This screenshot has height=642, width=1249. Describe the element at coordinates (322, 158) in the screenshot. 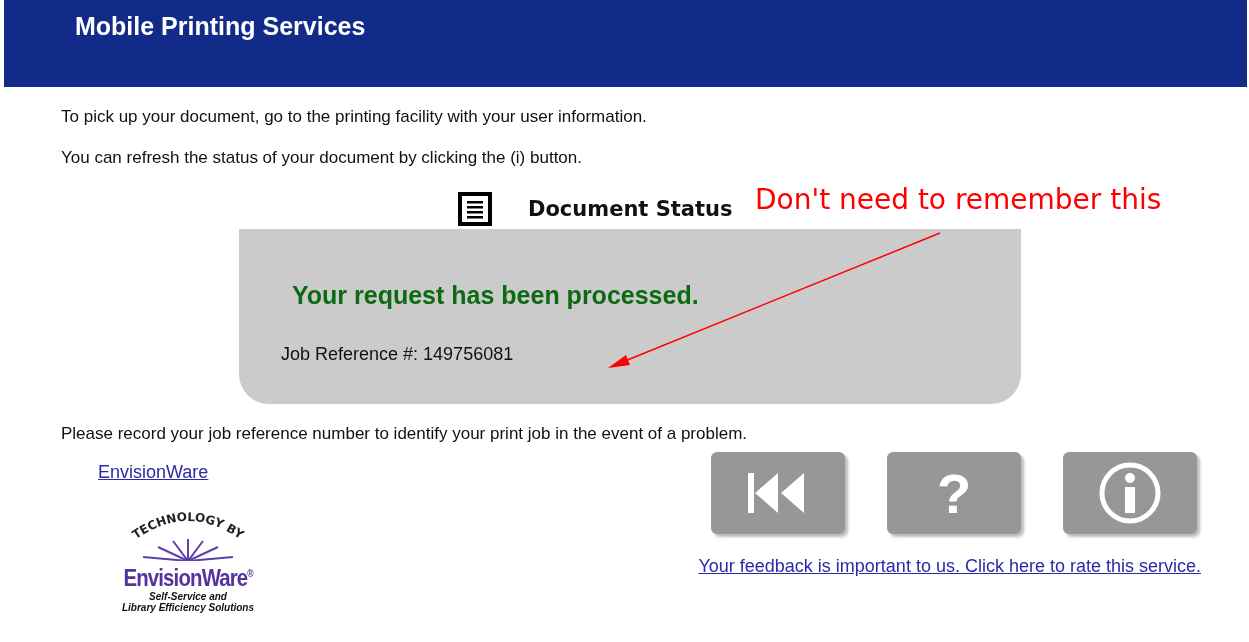

I see `instruction-text: You can refresh the status of your document by clicking the (i) button.` at that location.